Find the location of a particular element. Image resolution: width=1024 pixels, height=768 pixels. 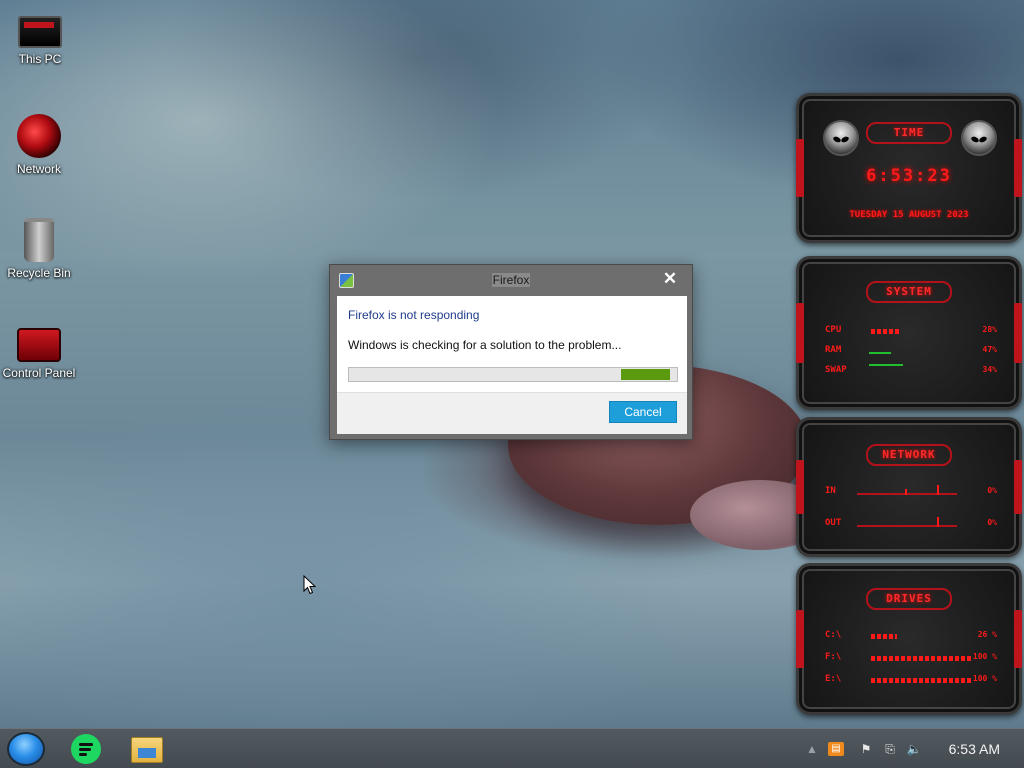

gadget-row-swap: SWAP 34% is located at coordinates (911, 371).